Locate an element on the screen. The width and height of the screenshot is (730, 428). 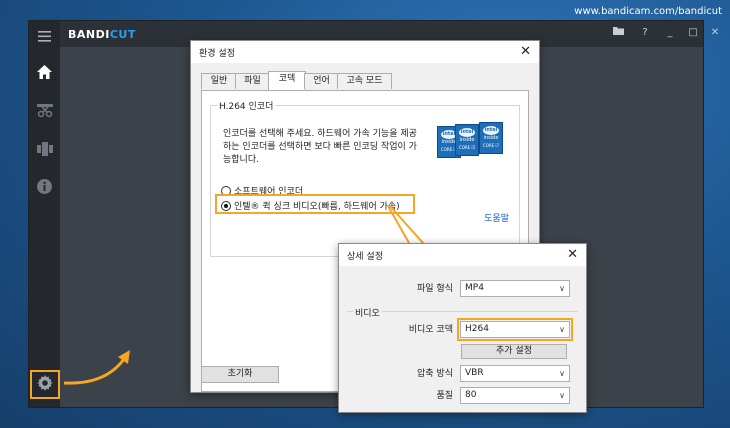
advanced-dialog-title: 상세 설정 is located at coordinates (365, 257).